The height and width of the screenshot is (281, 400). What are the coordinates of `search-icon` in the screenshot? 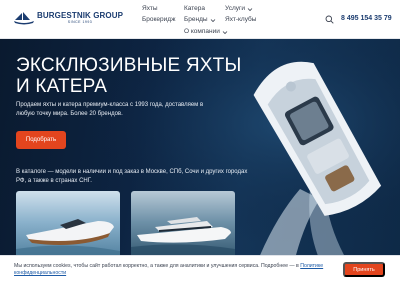 It's located at (329, 19).